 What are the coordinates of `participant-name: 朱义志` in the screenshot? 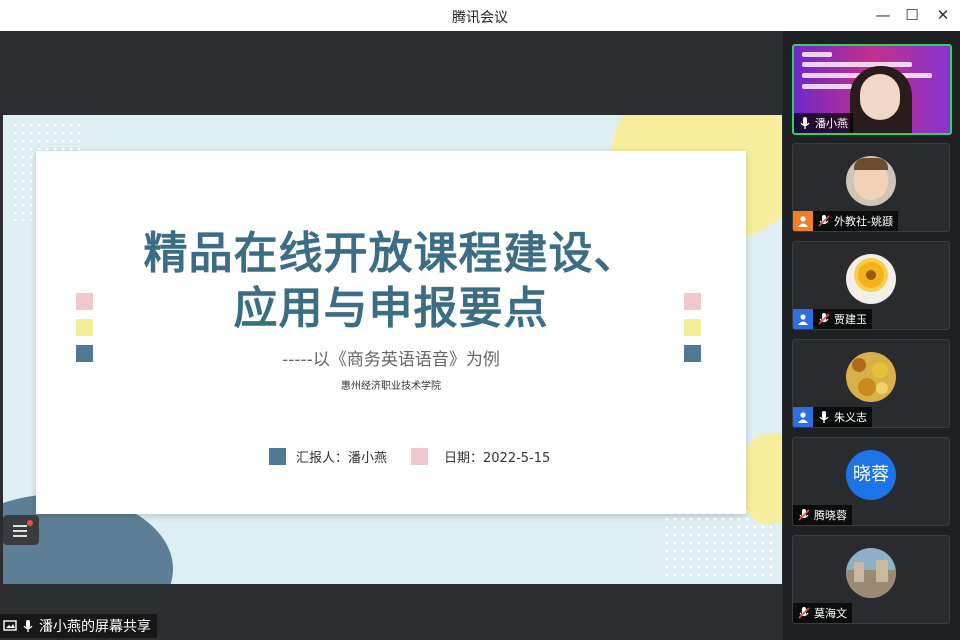 It's located at (850, 417).